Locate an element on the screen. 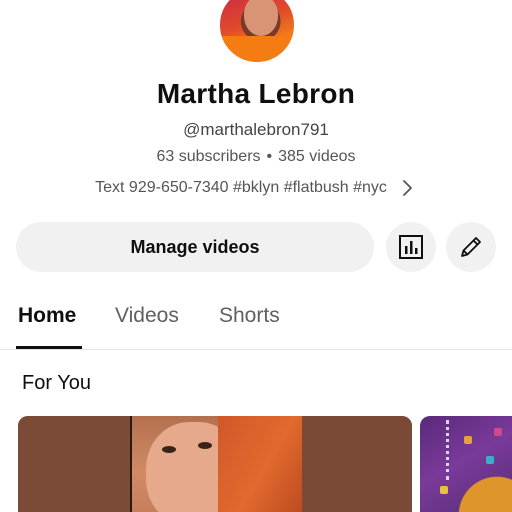  channel-description-row: Text 929-650-7340 #bklyn #flatbush #nyc is located at coordinates (256, 188).